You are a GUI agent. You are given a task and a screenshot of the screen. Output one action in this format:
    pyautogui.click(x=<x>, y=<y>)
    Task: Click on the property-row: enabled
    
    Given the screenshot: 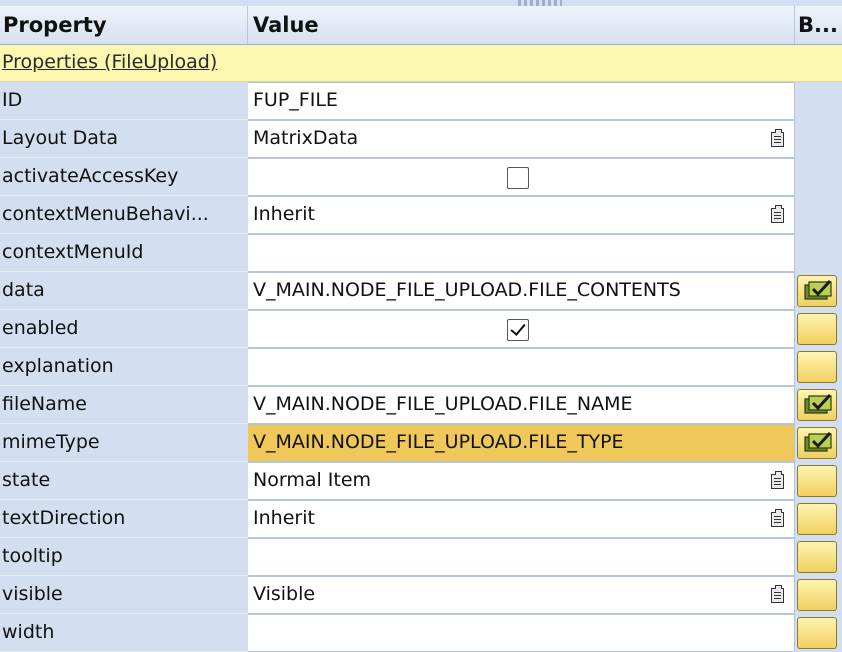 What is the action you would take?
    pyautogui.click(x=421, y=329)
    